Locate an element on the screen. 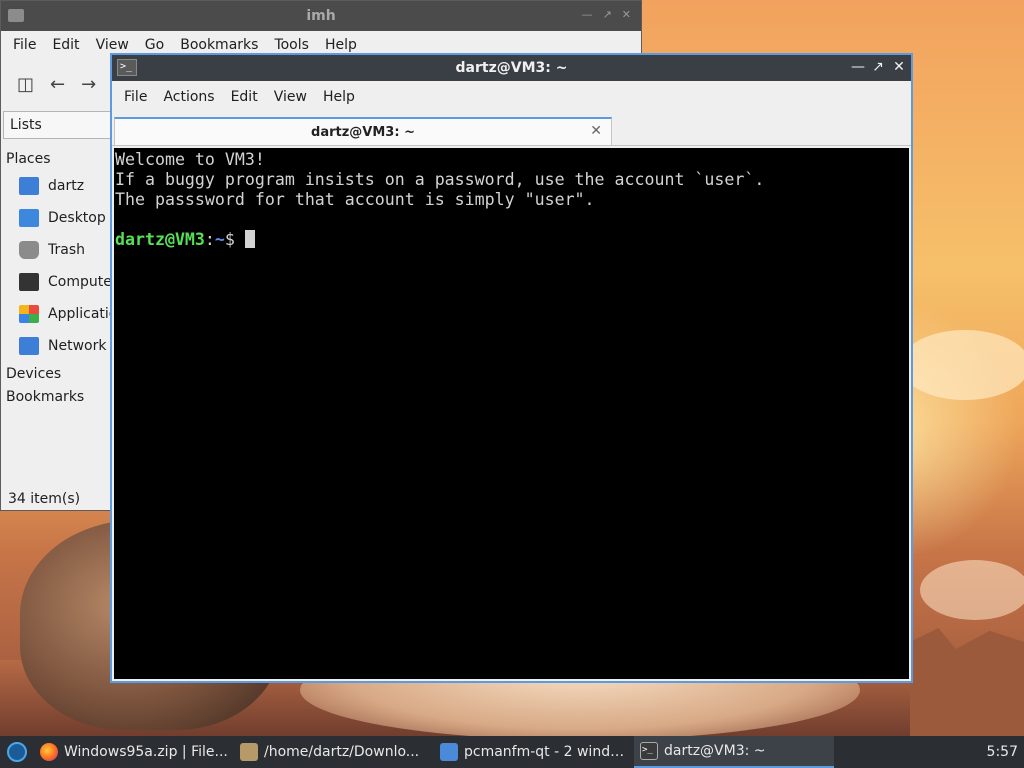 The height and width of the screenshot is (768, 1024). network-icon is located at coordinates (29, 346).